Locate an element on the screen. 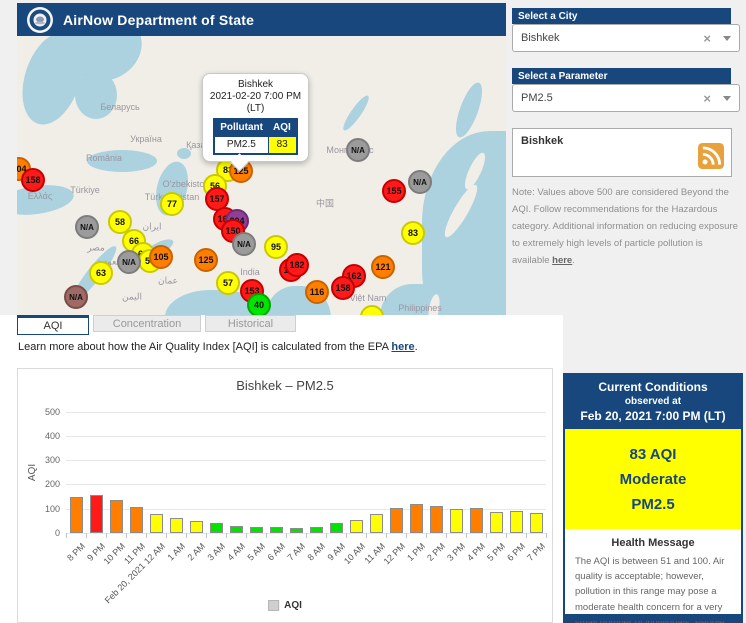  note-link: here is located at coordinates (562, 260).